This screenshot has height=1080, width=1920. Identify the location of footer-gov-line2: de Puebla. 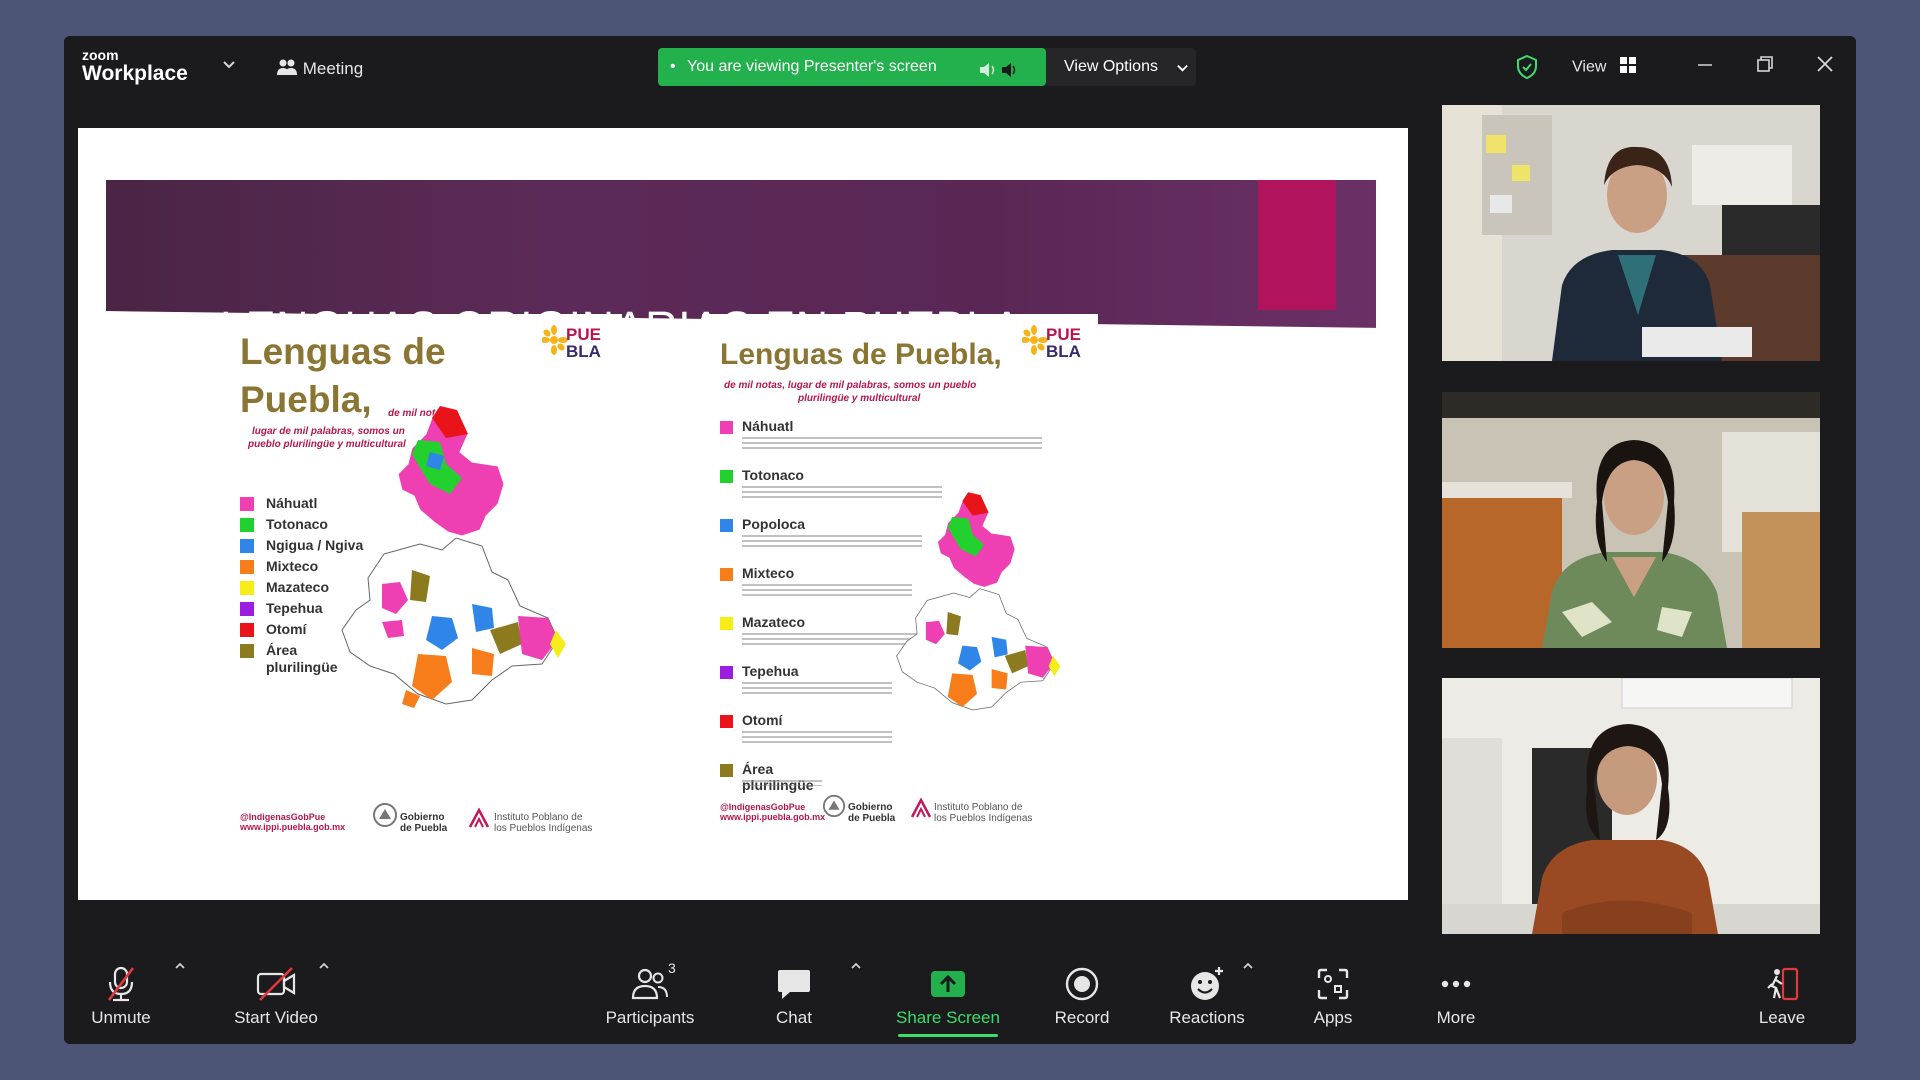
(872, 818).